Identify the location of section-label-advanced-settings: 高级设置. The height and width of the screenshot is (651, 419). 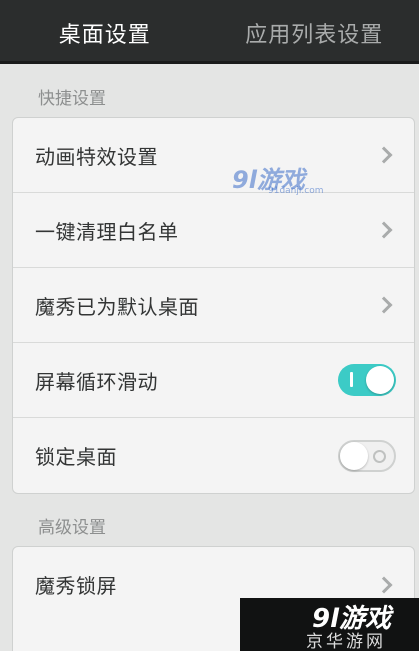
(72, 528).